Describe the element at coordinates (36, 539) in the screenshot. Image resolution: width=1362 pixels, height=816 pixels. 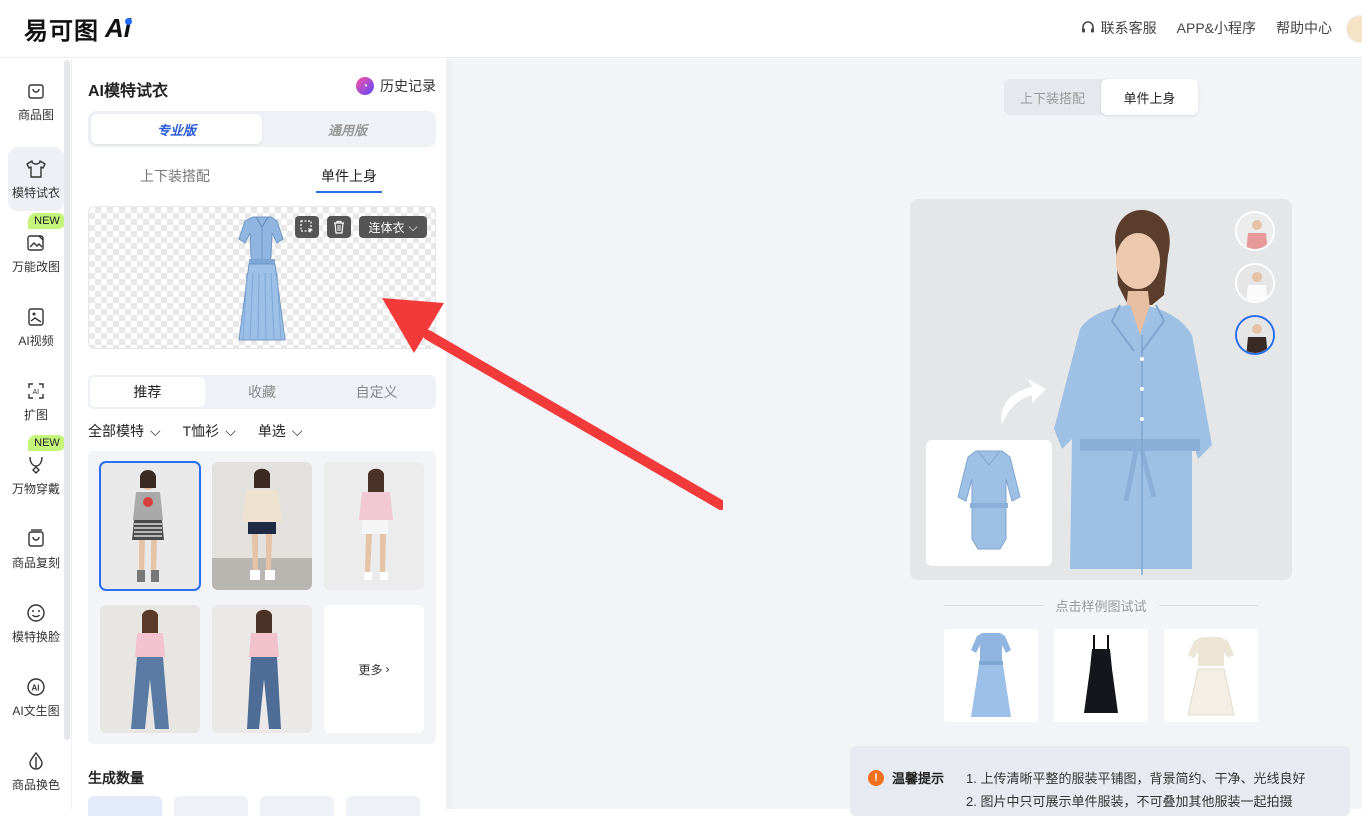
I see `copy-bag-icon` at that location.